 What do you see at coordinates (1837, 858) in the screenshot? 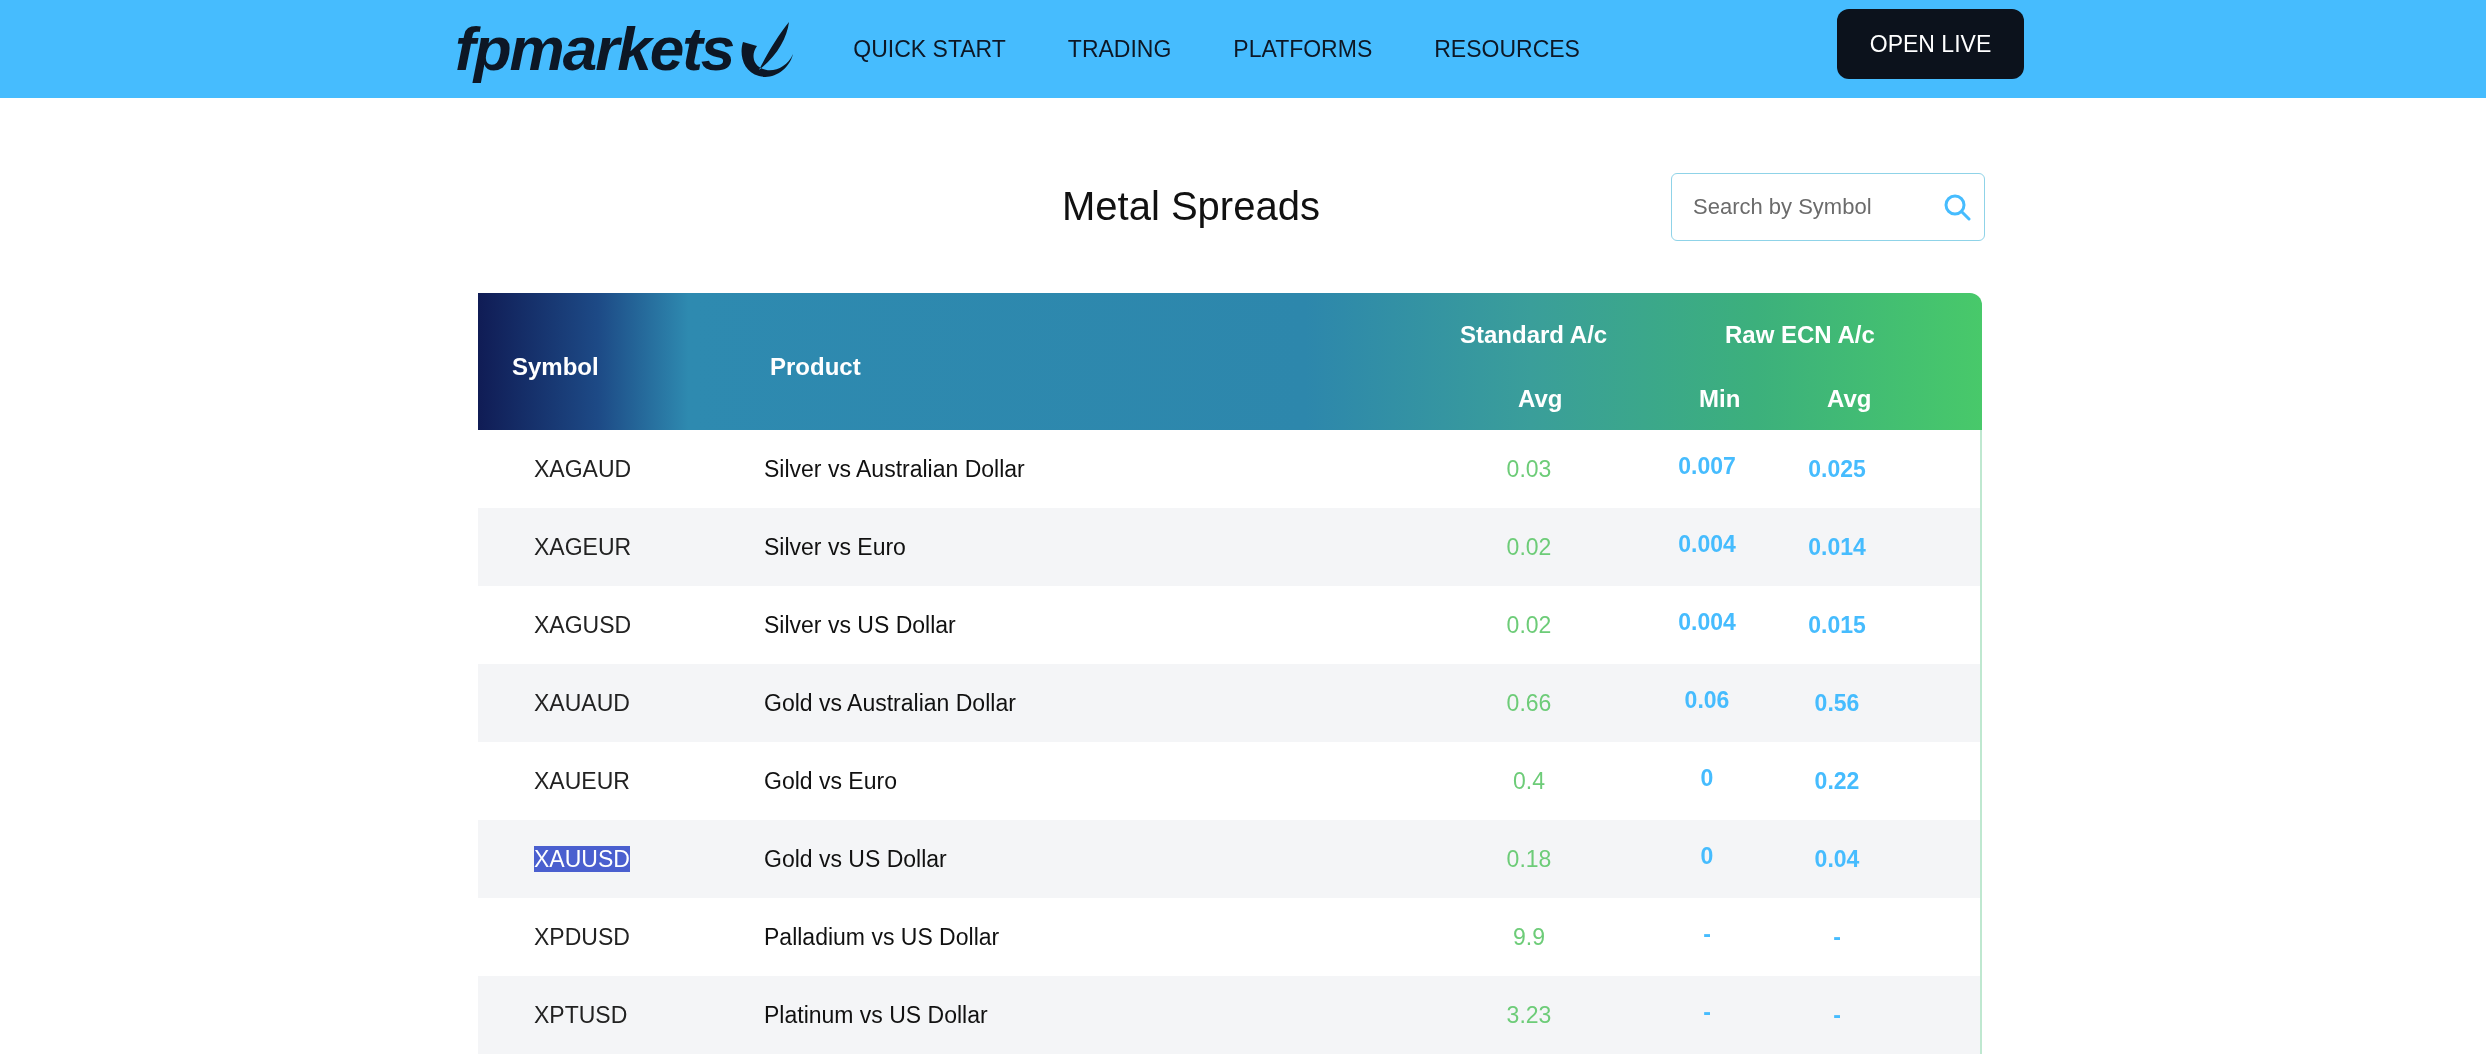
I see `table-cell: 0.04` at bounding box center [1837, 858].